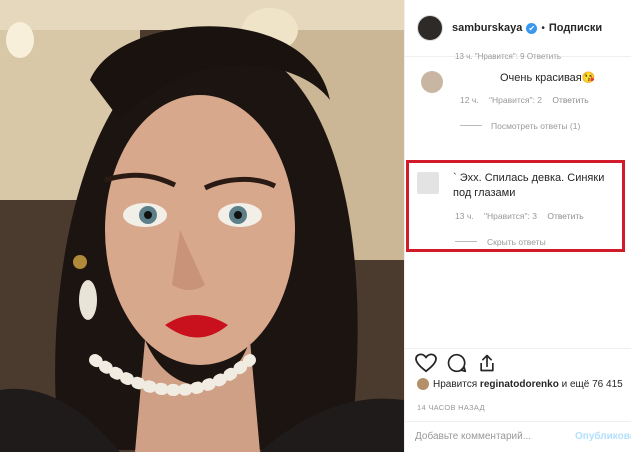 The image size is (631, 453). What do you see at coordinates (471, 125) in the screenshot?
I see `replies-divider` at bounding box center [471, 125].